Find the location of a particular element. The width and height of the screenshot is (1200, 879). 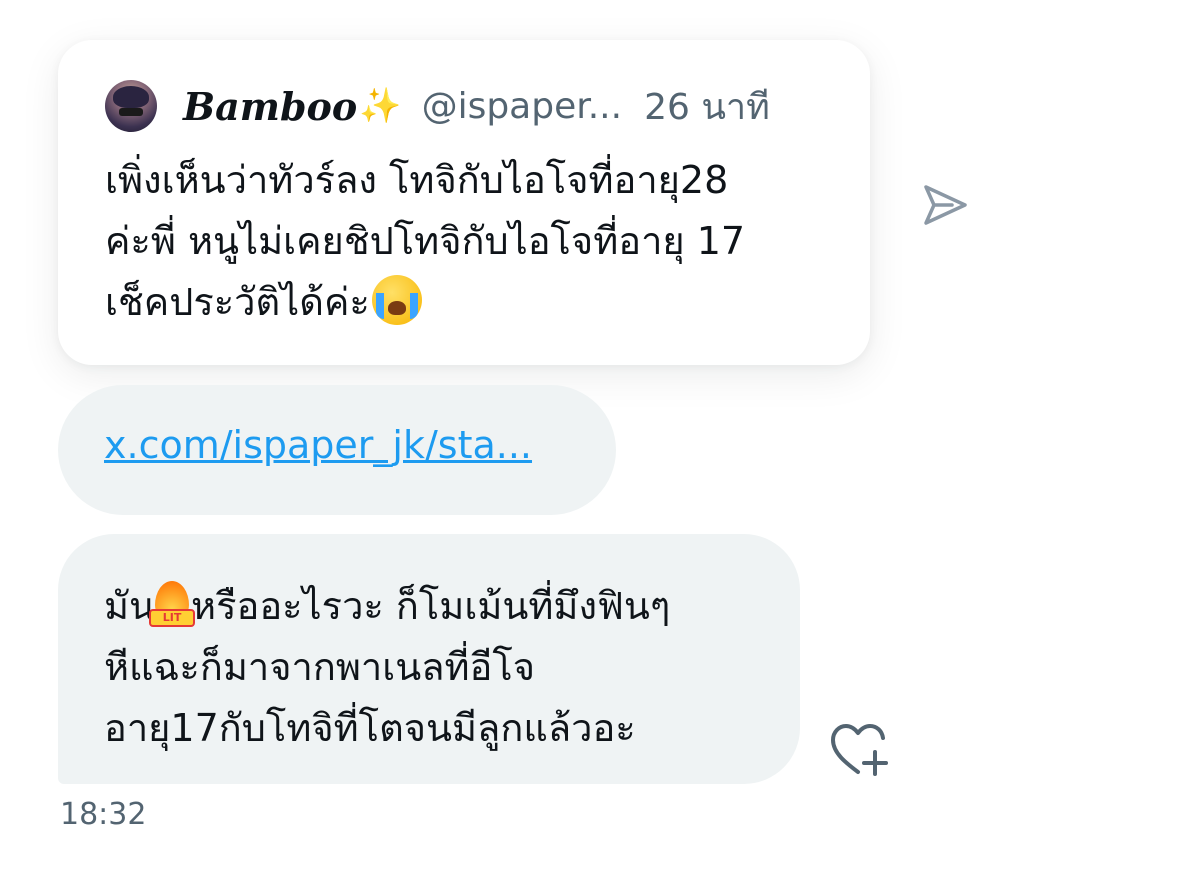

message-line: หีแฉะก็มาจากพาเนลที่อีโจ is located at coordinates (320, 667).